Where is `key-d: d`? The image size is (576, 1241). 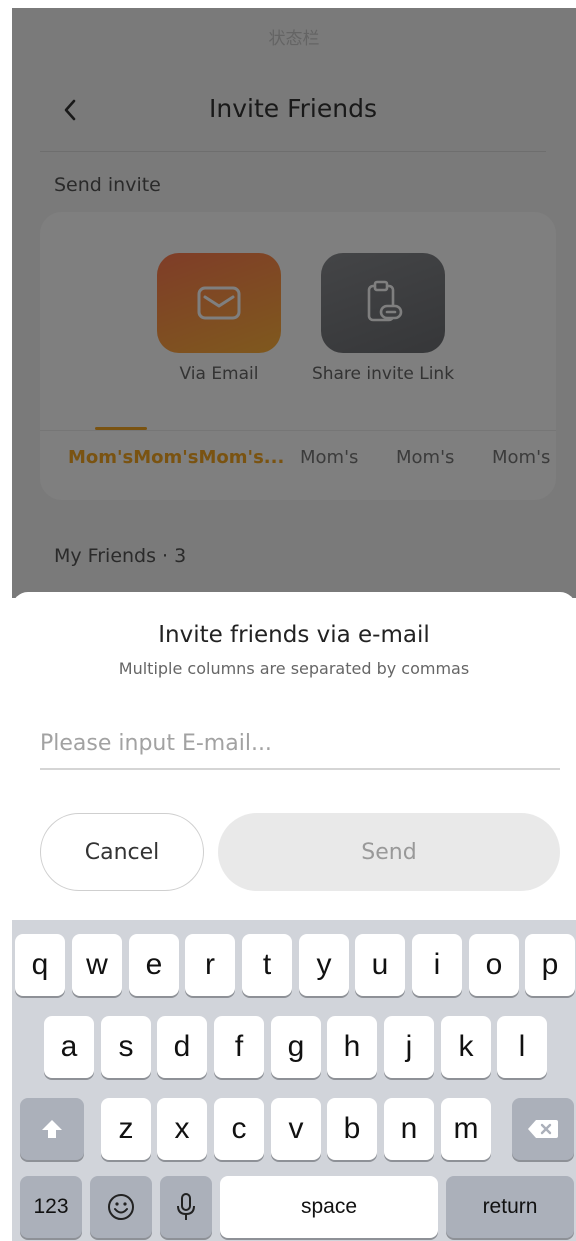
key-d: d is located at coordinates (182, 1047).